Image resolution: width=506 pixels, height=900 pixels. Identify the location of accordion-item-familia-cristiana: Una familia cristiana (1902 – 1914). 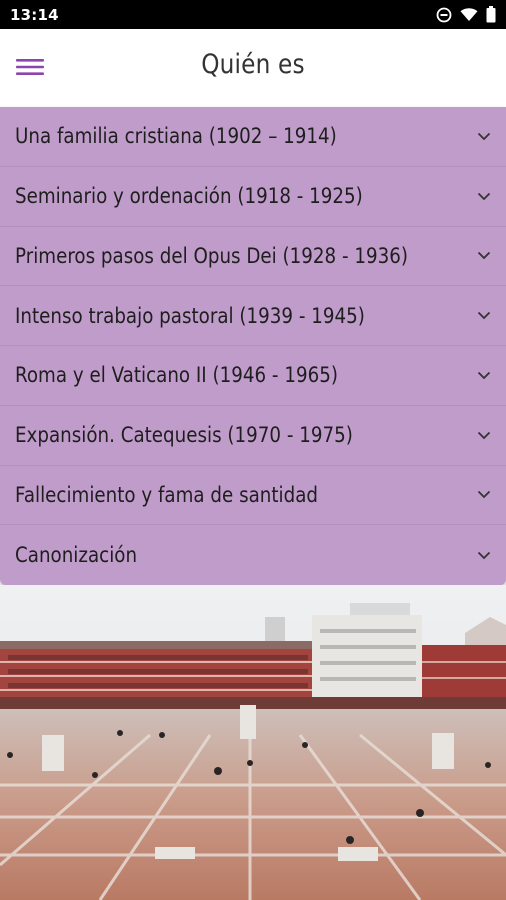
(253, 137).